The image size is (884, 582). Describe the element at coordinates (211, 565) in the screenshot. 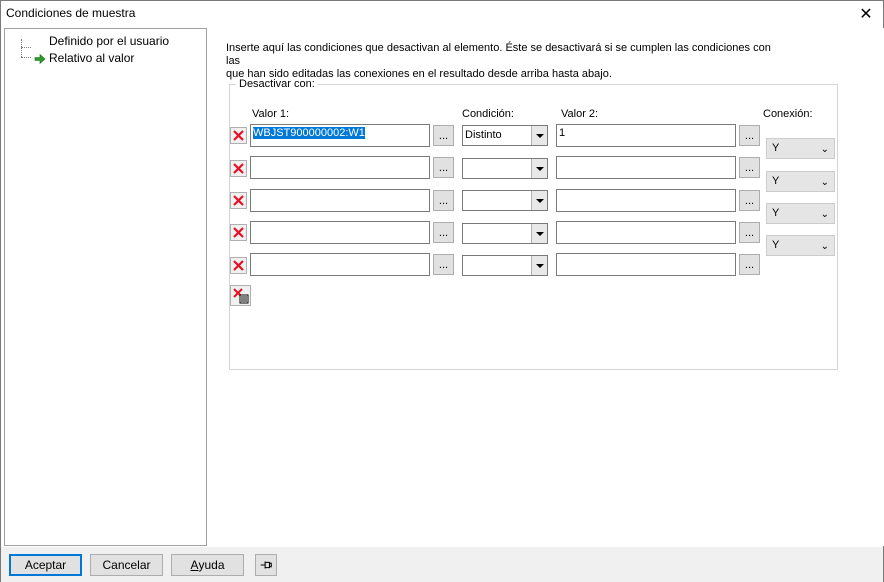

I see `help-label: yuda` at that location.